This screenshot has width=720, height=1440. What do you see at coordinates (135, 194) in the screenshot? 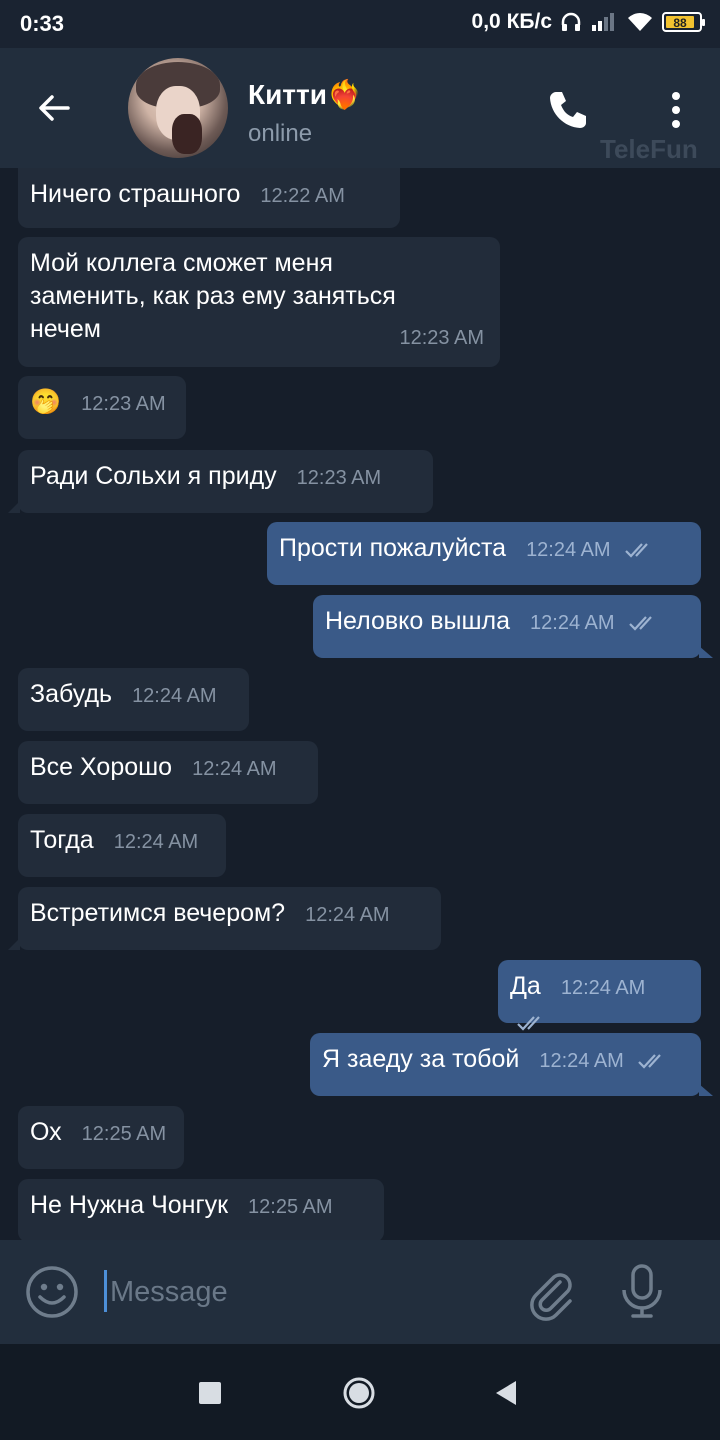
I see `message-text: Ничего страшного` at bounding box center [135, 194].